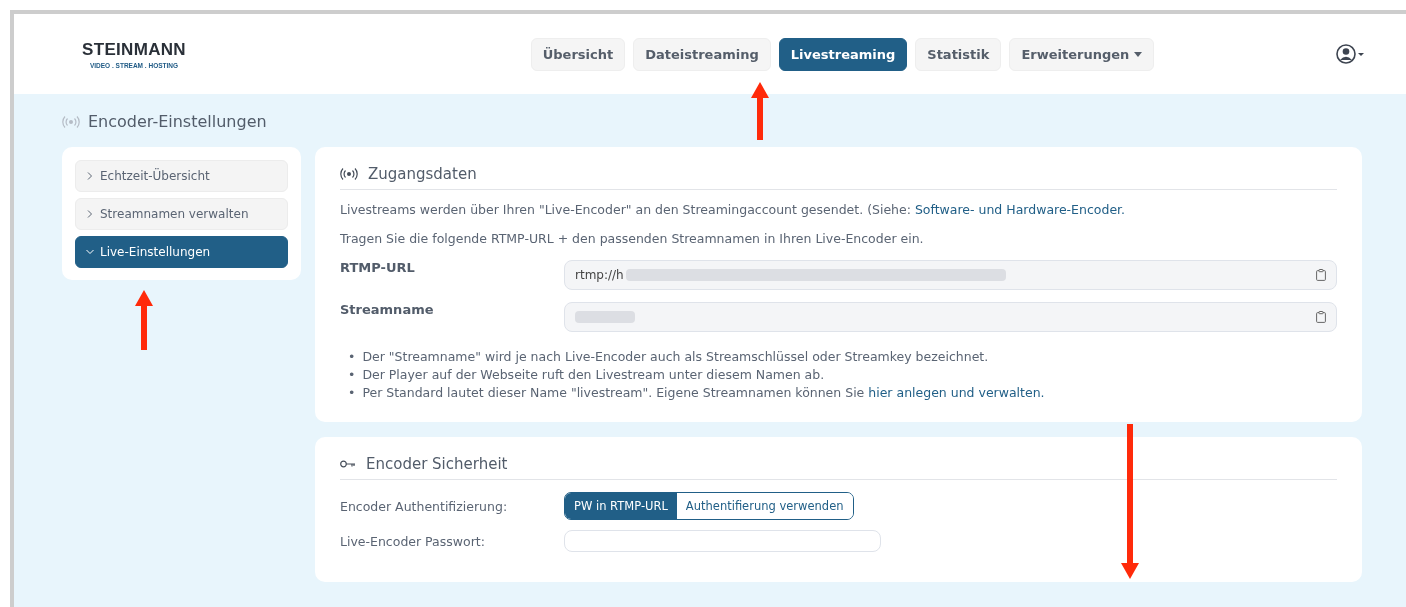  What do you see at coordinates (599, 275) in the screenshot?
I see `field-value: rtmp://h` at bounding box center [599, 275].